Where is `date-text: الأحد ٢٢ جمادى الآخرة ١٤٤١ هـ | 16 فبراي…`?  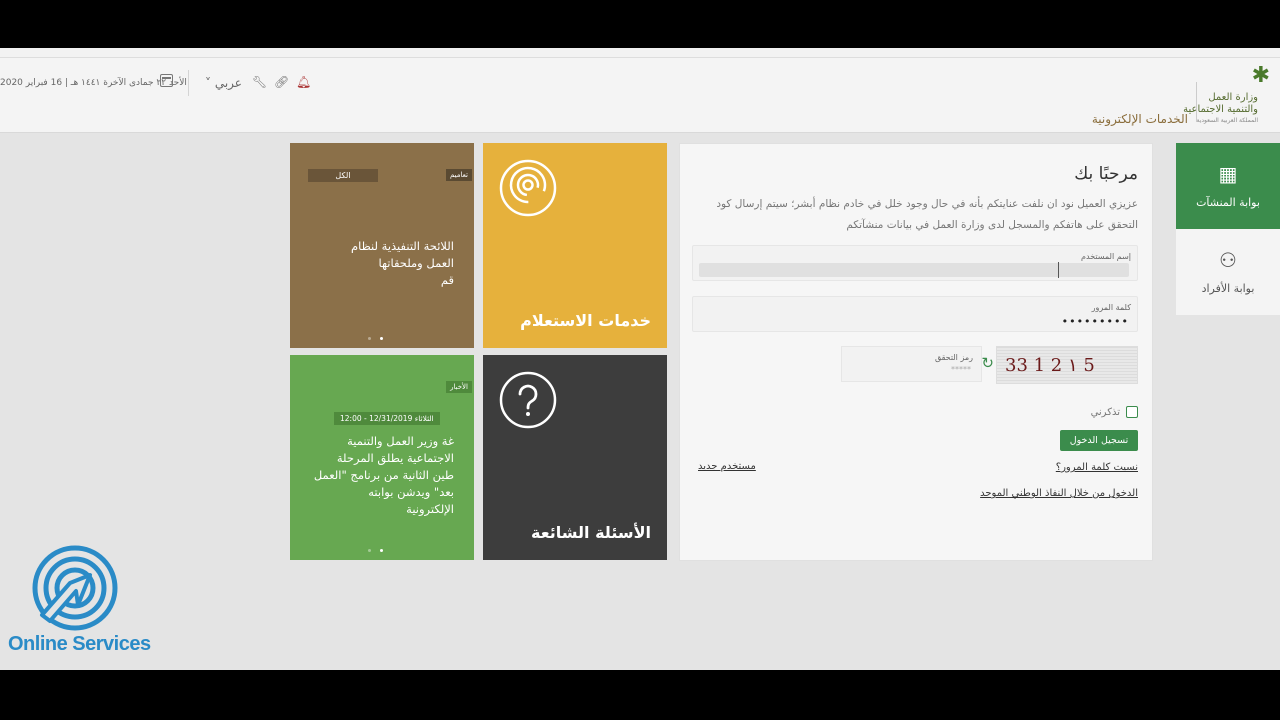 date-text: الأحد ٢٢ جمادى الآخرة ١٤٤١ هـ | 16 فبراي… is located at coordinates (93, 83).